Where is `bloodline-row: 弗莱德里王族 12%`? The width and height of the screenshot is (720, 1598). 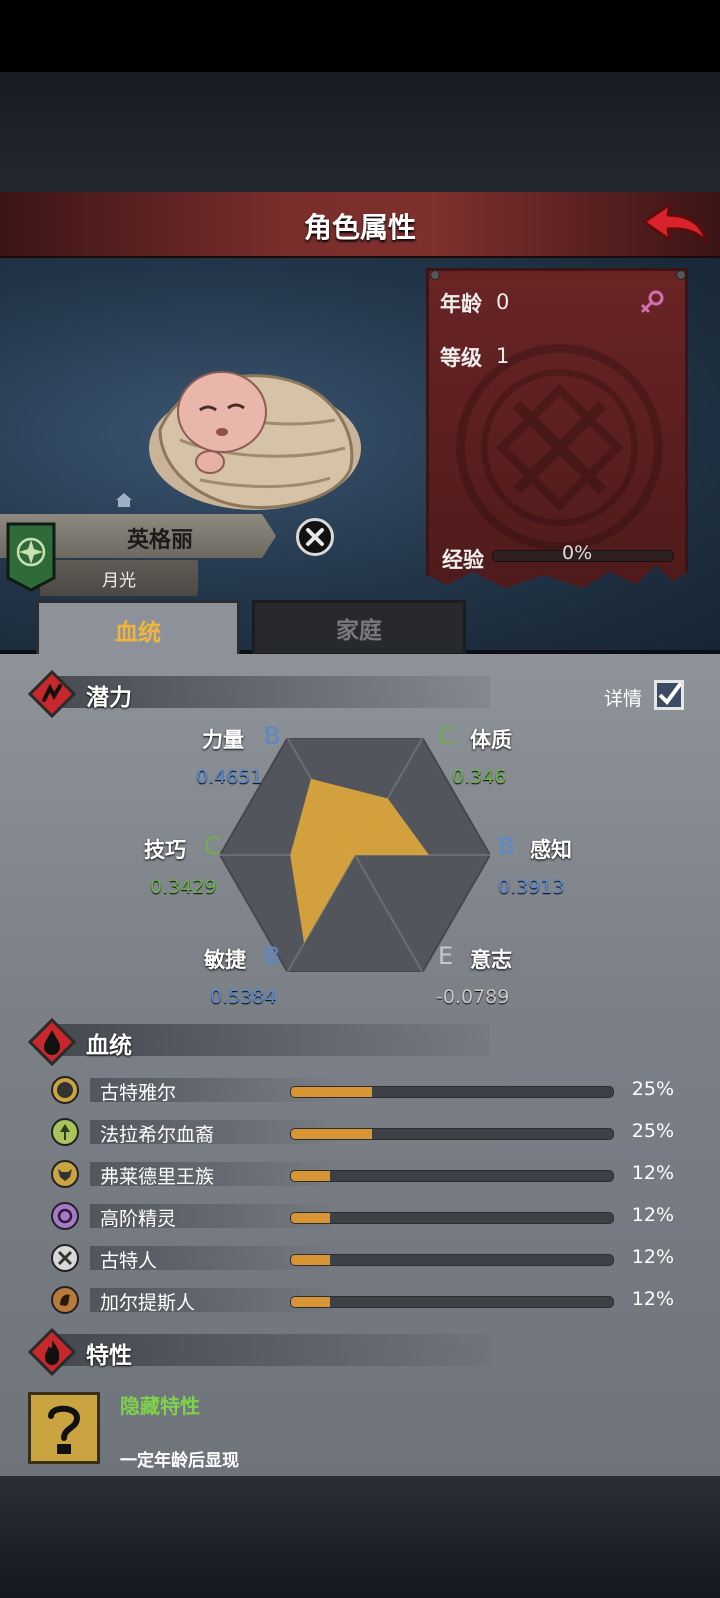 bloodline-row: 弗莱德里王族 12% is located at coordinates (368, 1175).